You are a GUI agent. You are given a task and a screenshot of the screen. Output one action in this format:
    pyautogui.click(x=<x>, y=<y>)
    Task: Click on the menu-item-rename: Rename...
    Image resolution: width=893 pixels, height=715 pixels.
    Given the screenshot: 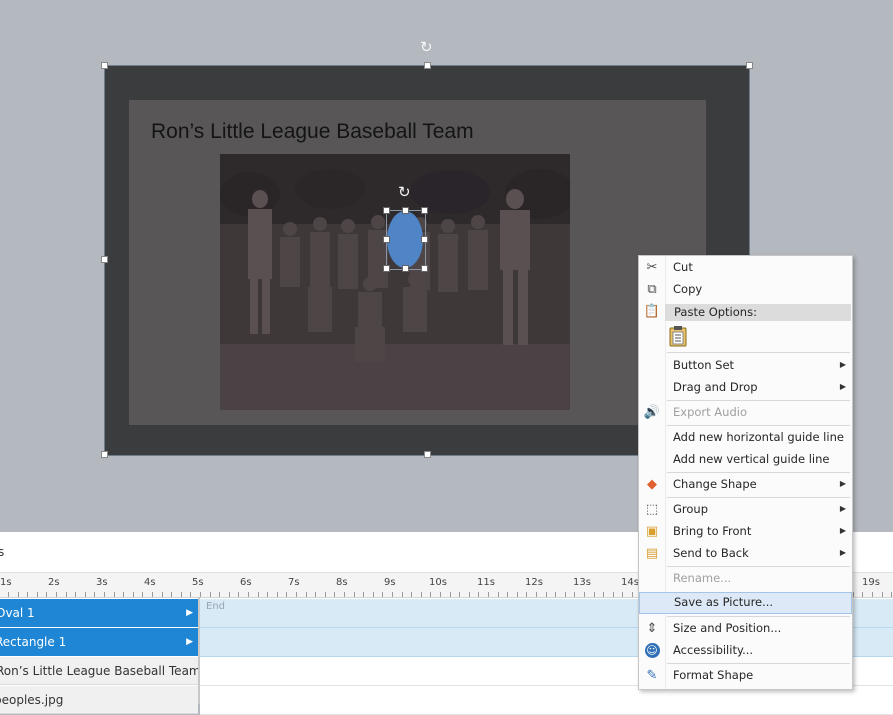 What is the action you would take?
    pyautogui.click(x=745, y=579)
    